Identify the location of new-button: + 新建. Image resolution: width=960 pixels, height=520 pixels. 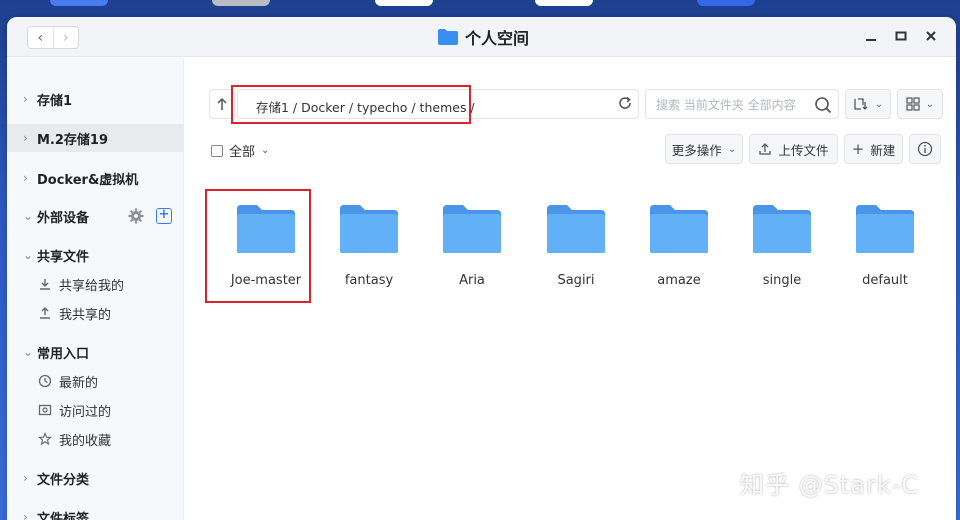
(873, 149).